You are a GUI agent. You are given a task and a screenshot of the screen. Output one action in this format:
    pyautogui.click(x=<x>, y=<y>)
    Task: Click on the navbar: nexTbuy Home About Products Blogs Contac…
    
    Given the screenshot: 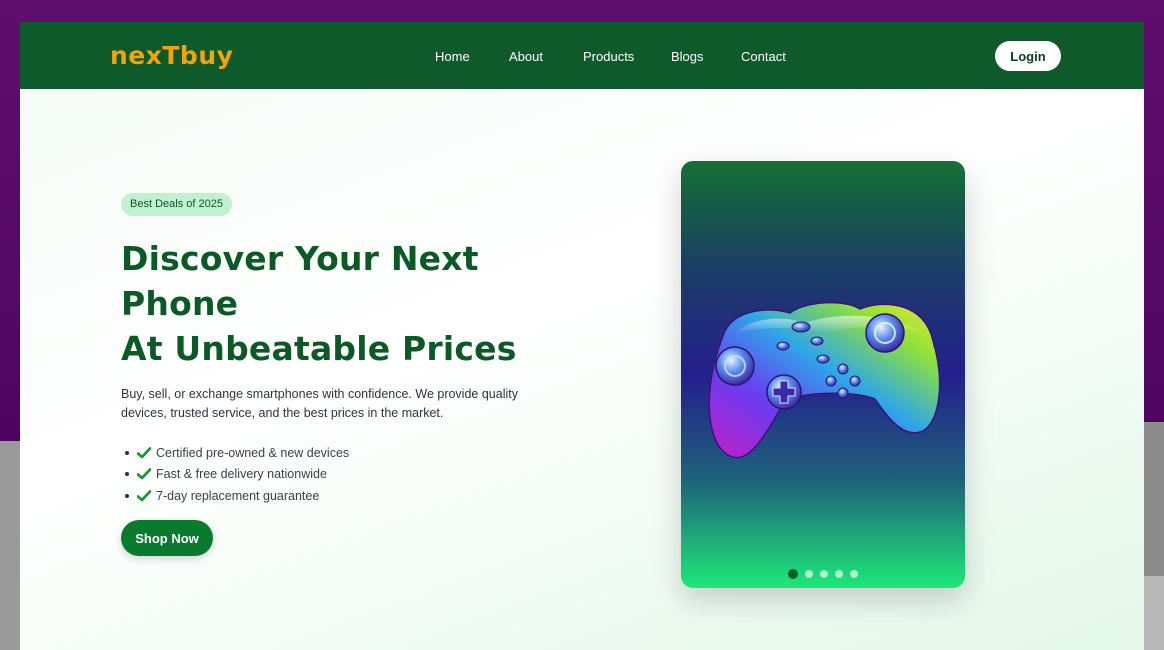 What is the action you would take?
    pyautogui.click(x=582, y=55)
    